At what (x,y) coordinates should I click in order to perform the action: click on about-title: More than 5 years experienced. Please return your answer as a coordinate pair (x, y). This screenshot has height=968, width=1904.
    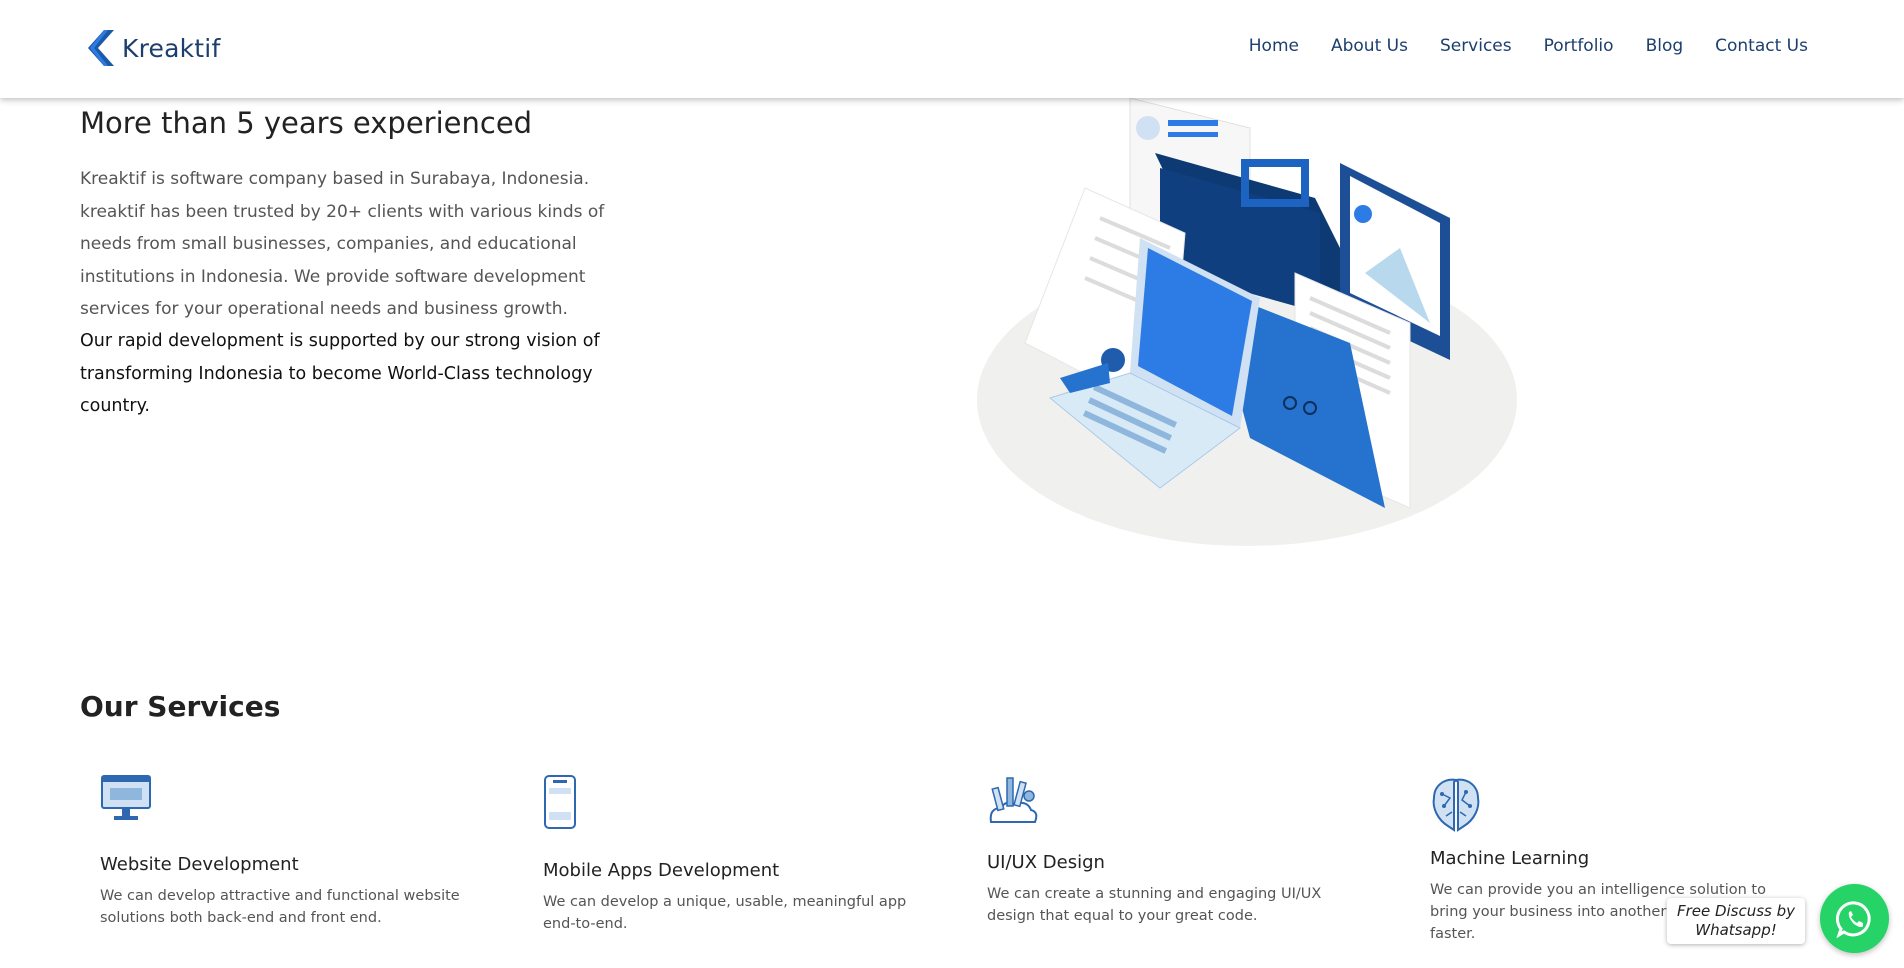
    Looking at the image, I should click on (306, 123).